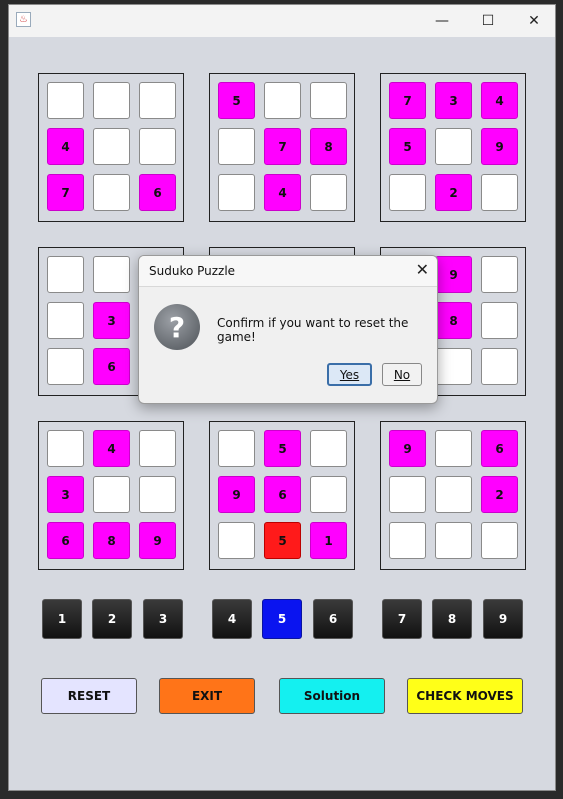 Image resolution: width=563 pixels, height=799 pixels. I want to click on dialog-title-bar: Suduko Puzzle ✕, so click(288, 271).